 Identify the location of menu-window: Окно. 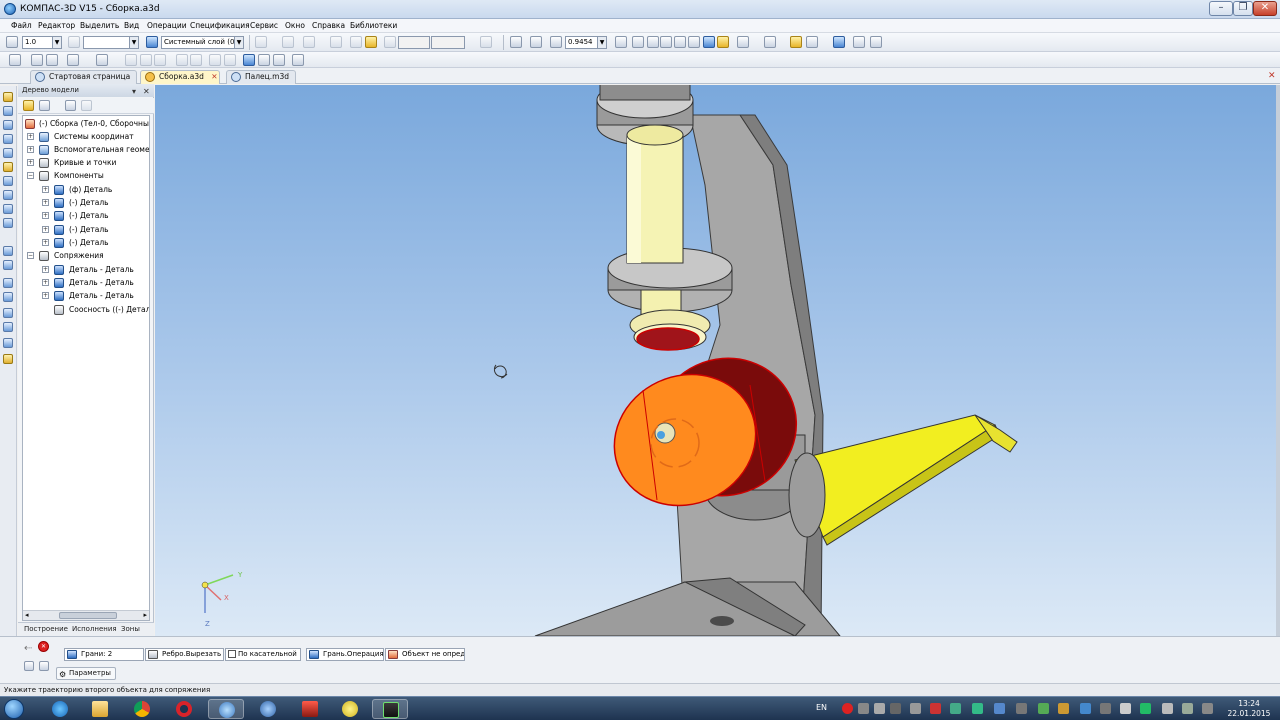
(295, 25).